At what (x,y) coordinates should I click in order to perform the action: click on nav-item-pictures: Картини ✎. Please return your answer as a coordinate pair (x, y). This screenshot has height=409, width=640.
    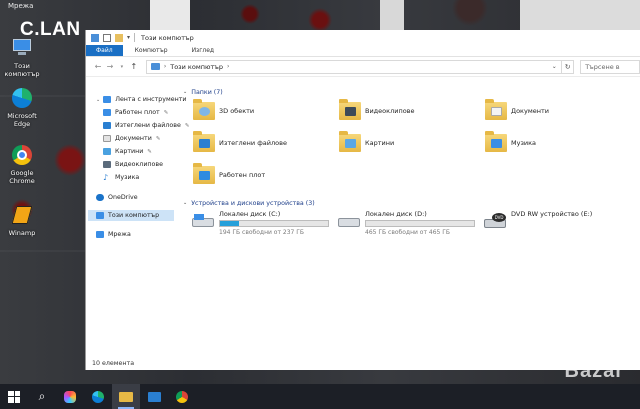
    Looking at the image, I should click on (127, 151).